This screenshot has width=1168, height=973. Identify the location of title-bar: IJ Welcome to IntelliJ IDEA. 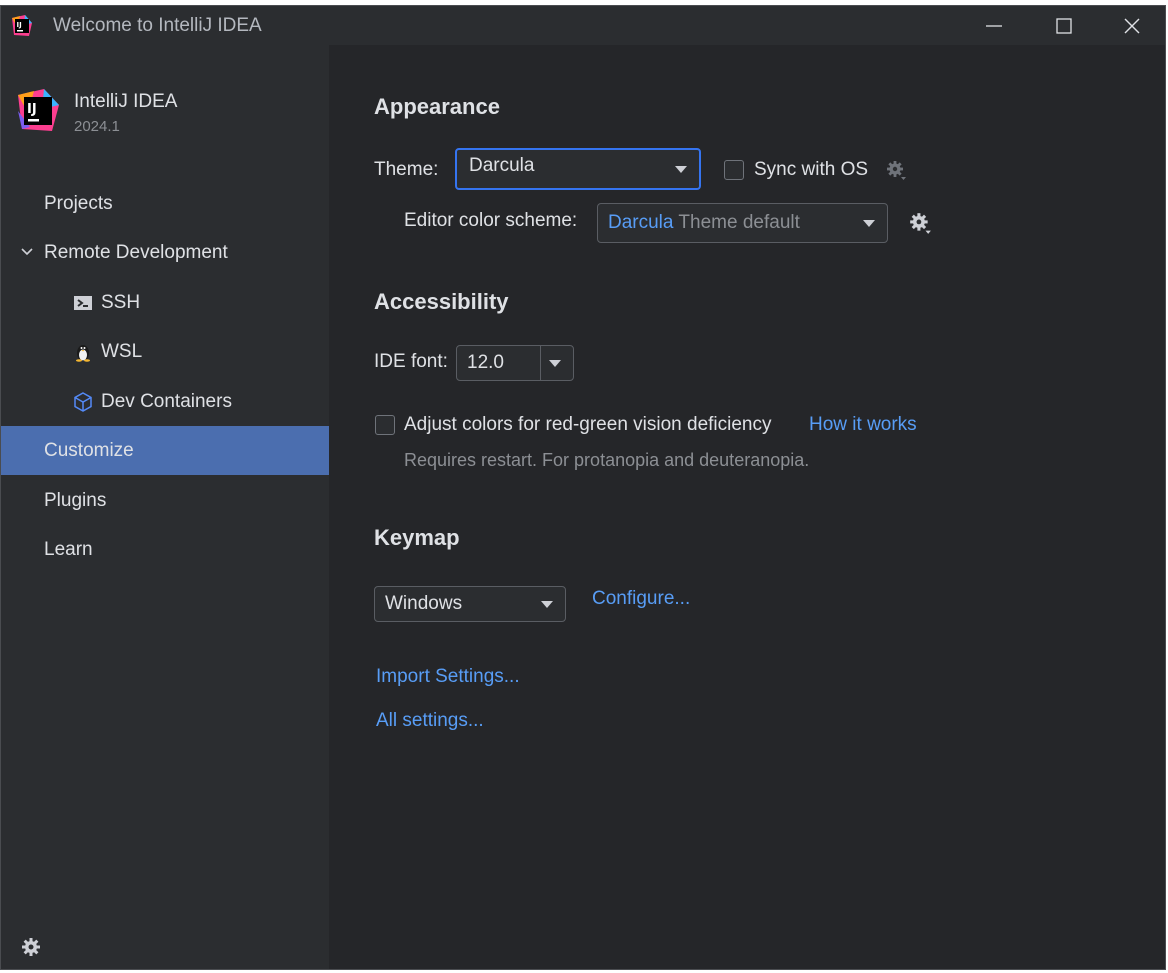
(583, 25).